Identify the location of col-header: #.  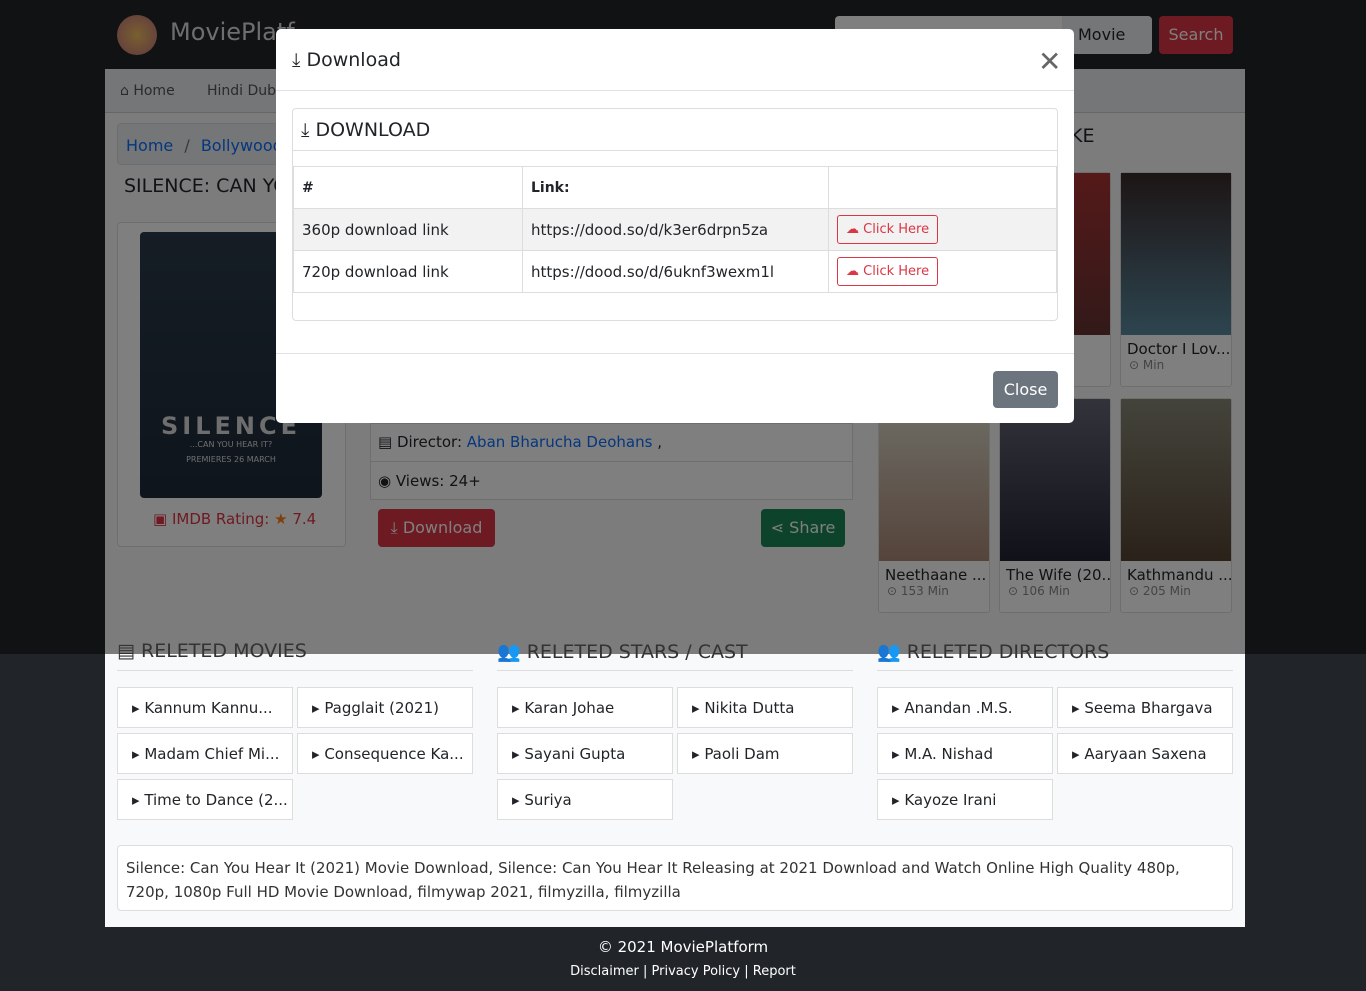
(408, 187).